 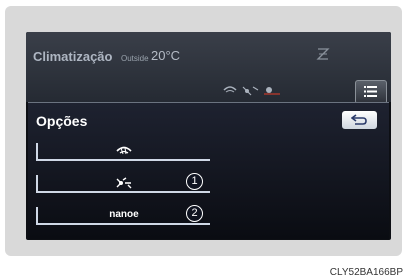 I want to click on screen-title: Climatização, so click(x=73, y=56).